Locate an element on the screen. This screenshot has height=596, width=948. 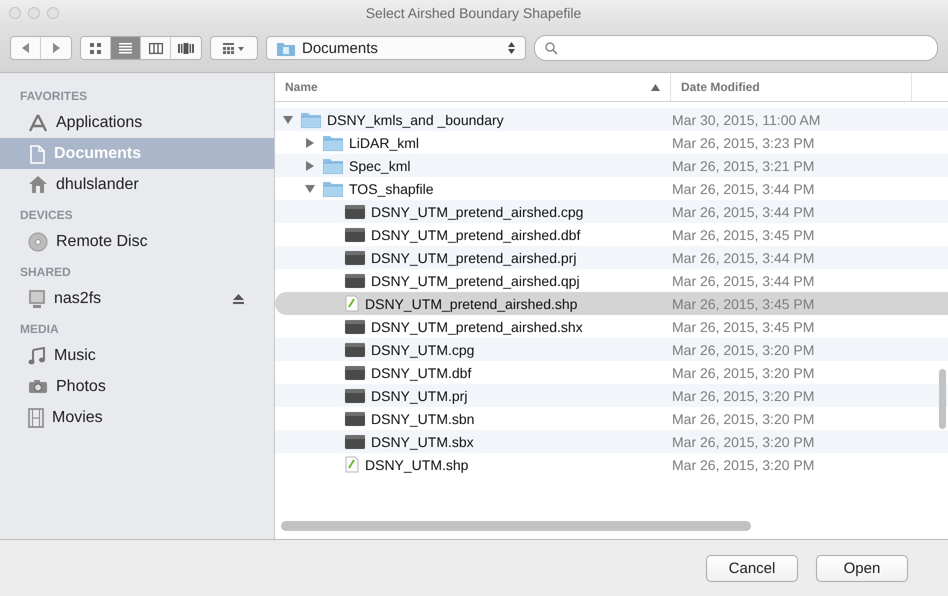
file-name: DSNY_UTM_pretend_airshed.shp is located at coordinates (471, 304).